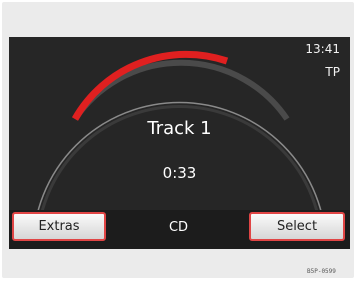  What do you see at coordinates (322, 49) in the screenshot?
I see `clock: 13:41` at bounding box center [322, 49].